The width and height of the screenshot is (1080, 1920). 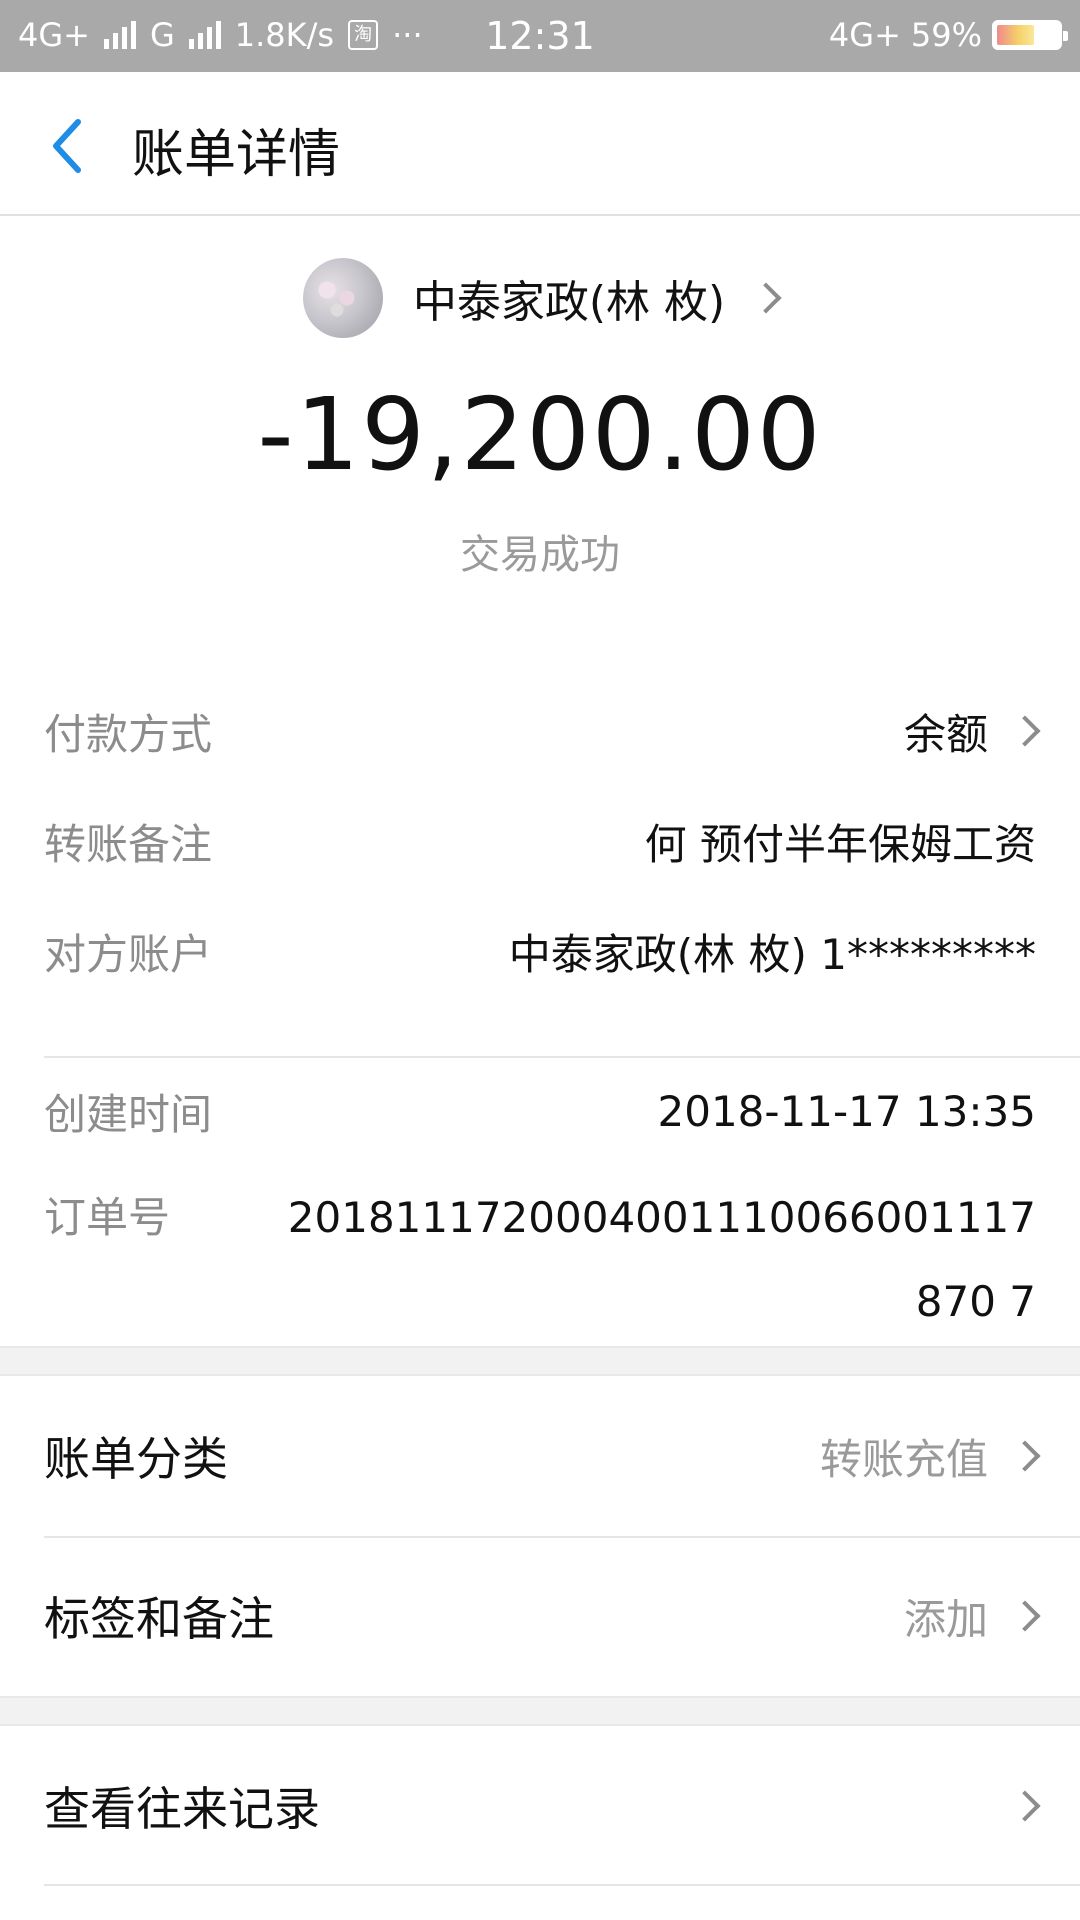 What do you see at coordinates (182, 1809) in the screenshot?
I see `view-history-label: 查看往来记录` at bounding box center [182, 1809].